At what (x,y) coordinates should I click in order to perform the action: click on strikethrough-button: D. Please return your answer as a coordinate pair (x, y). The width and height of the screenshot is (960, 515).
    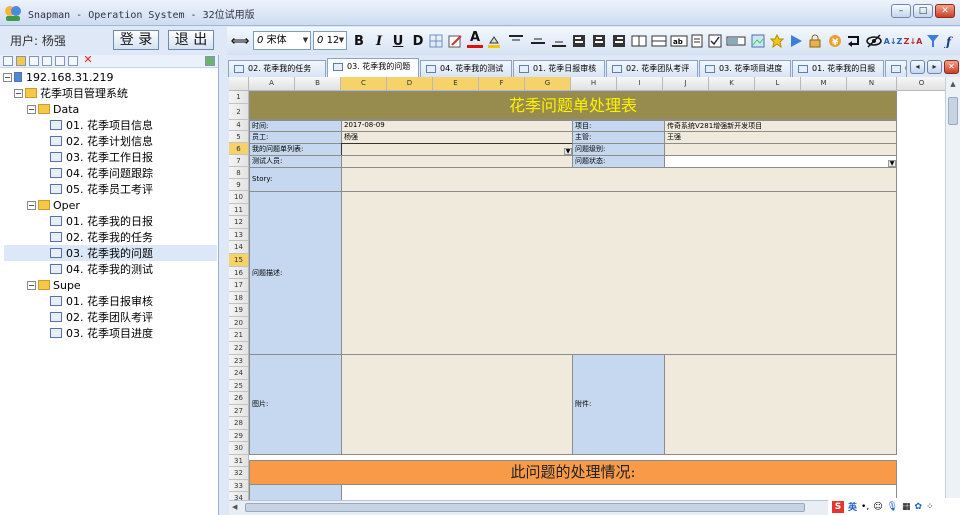
    Looking at the image, I should click on (418, 41).